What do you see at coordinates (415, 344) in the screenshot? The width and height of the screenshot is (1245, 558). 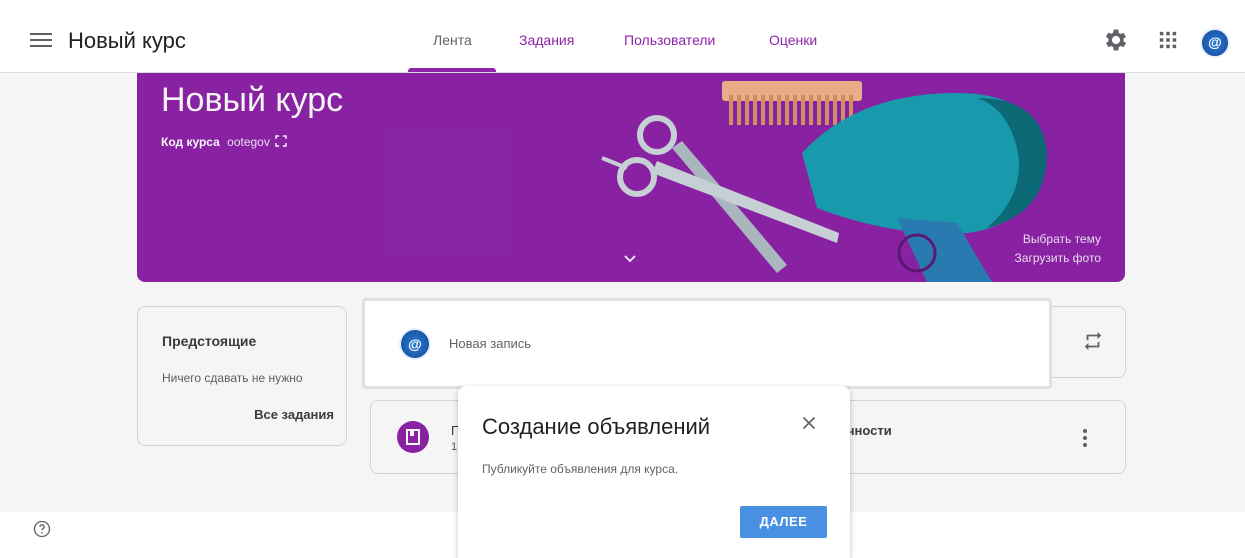 I see `user-avatar-icon: @` at bounding box center [415, 344].